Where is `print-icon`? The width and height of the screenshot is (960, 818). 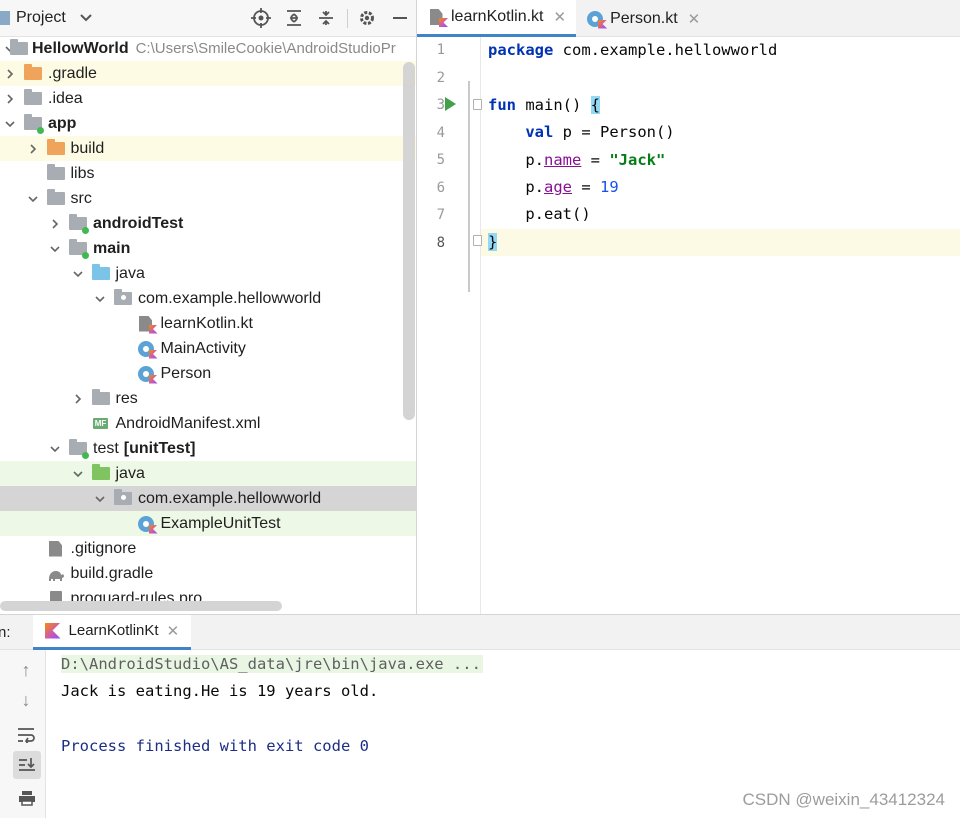 print-icon is located at coordinates (27, 798).